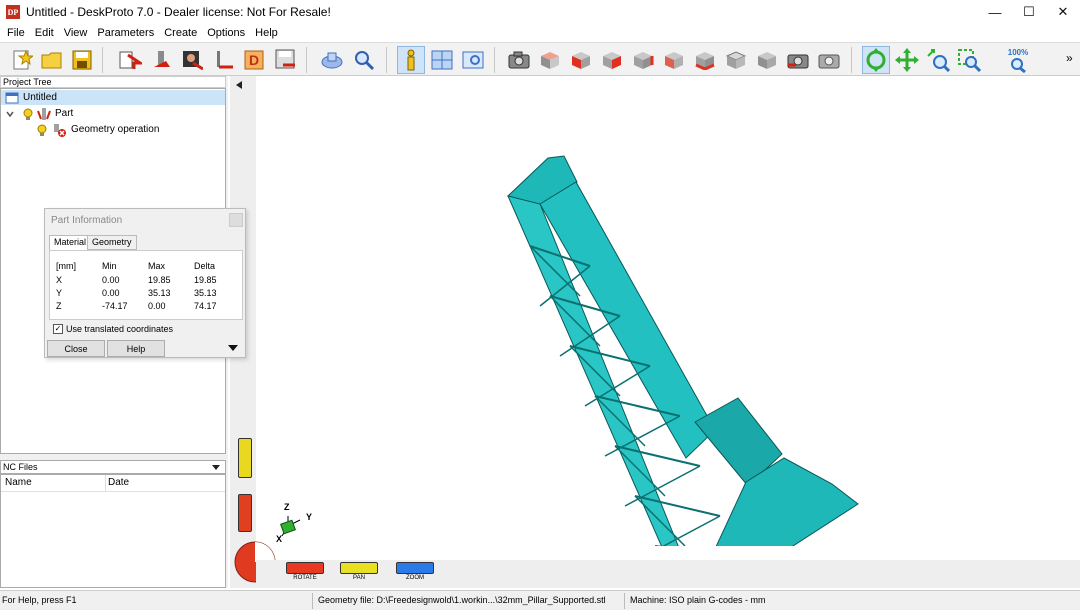 The height and width of the screenshot is (610, 1080). I want to click on menu-parameters: Parameters, so click(125, 33).